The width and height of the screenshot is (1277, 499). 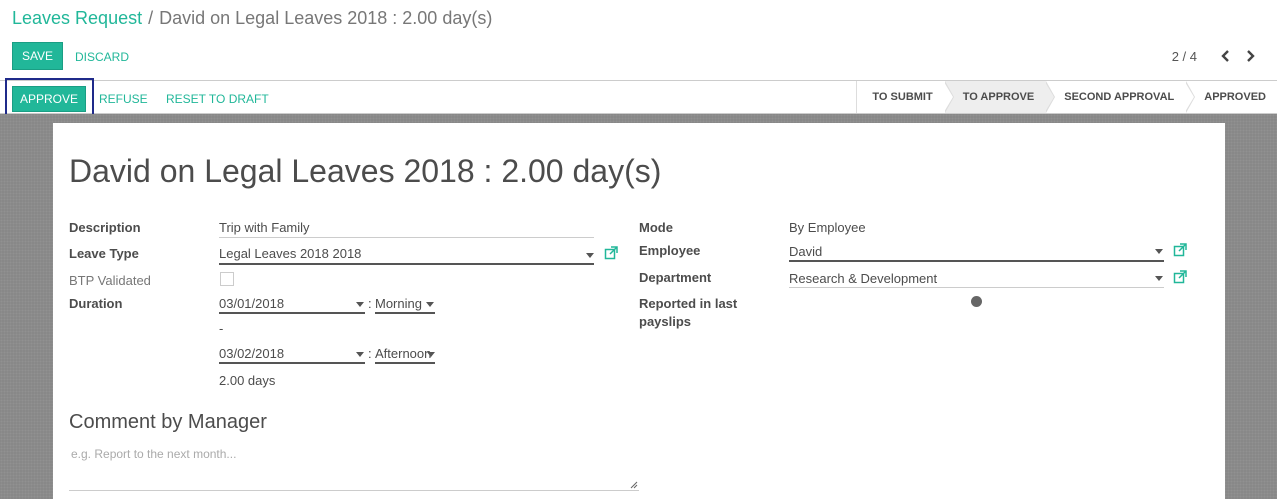 I want to click on resize-grip-icon, so click(x=634, y=485).